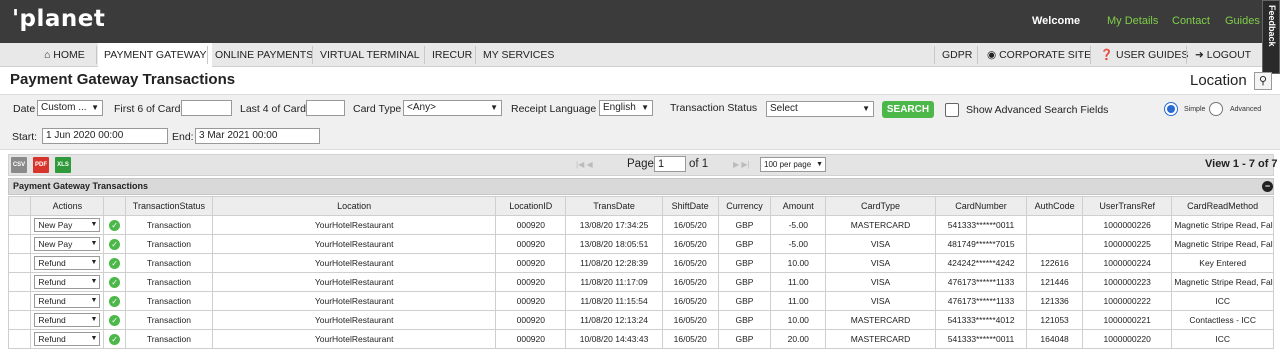 The image size is (1280, 352). I want to click on end-date-input: 3 Mar 2021 00:00, so click(257, 136).